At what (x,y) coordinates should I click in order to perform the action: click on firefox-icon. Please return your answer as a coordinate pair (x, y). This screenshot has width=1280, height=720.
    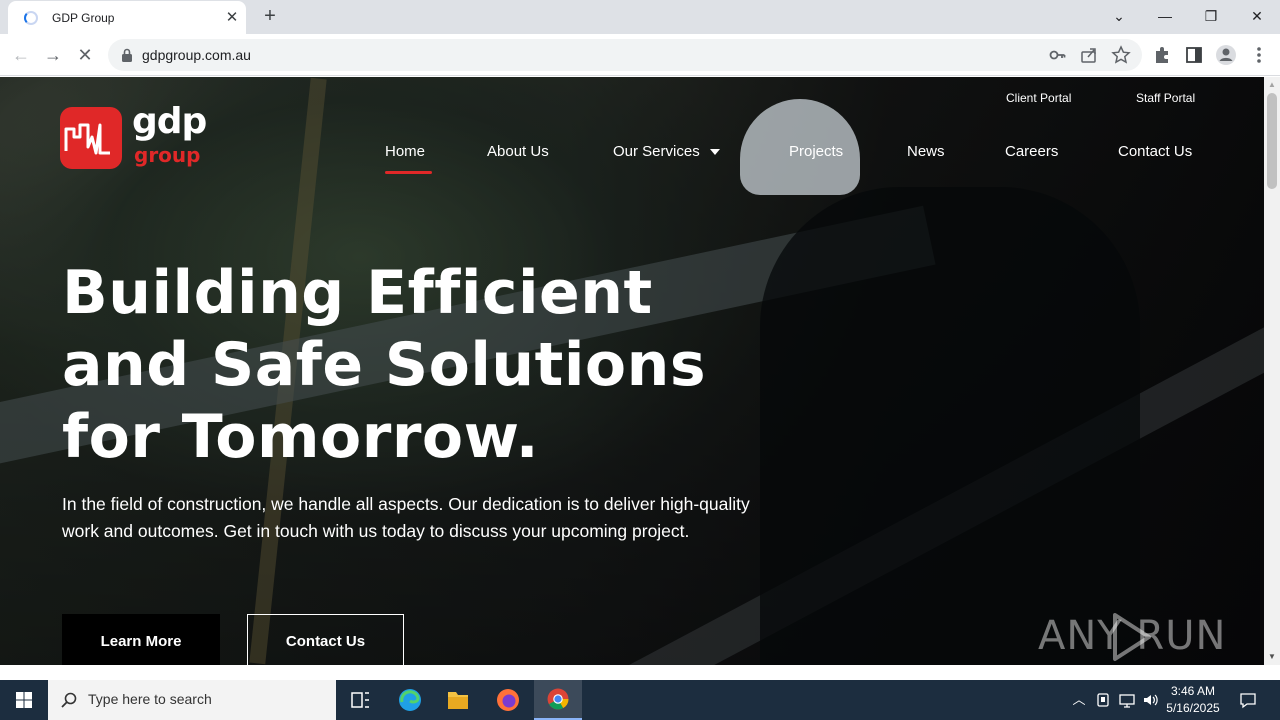
    Looking at the image, I should click on (508, 700).